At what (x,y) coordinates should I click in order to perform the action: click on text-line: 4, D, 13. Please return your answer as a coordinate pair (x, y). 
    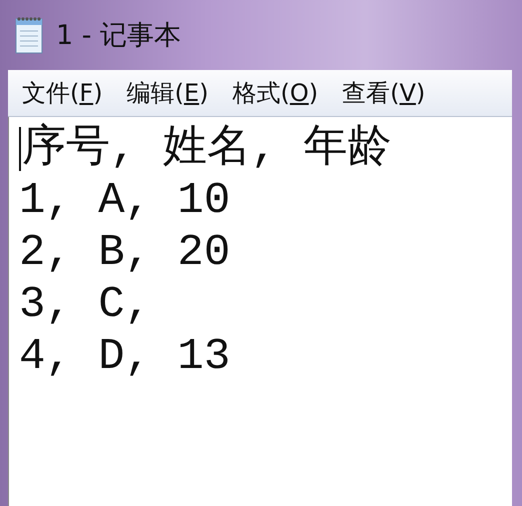
    Looking at the image, I should click on (124, 357).